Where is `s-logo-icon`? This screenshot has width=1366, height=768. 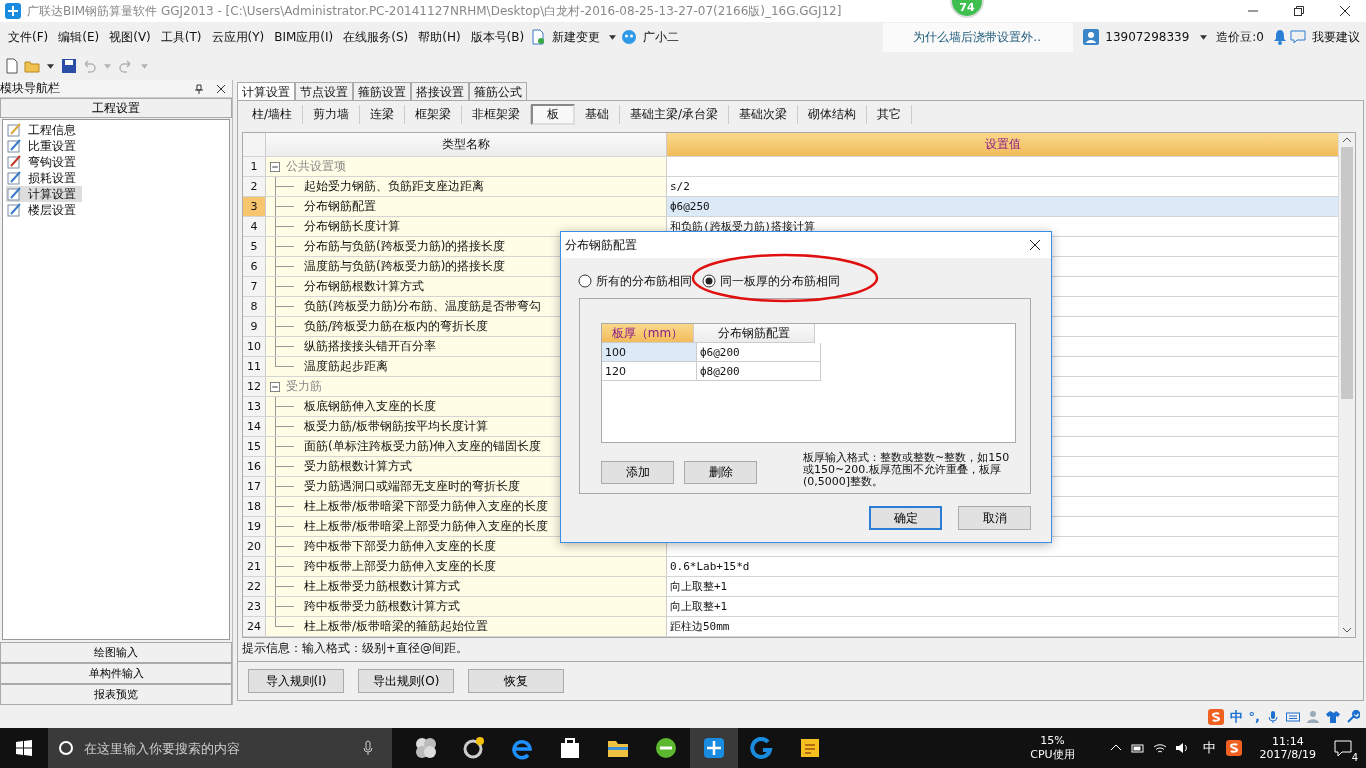 s-logo-icon is located at coordinates (1233, 748).